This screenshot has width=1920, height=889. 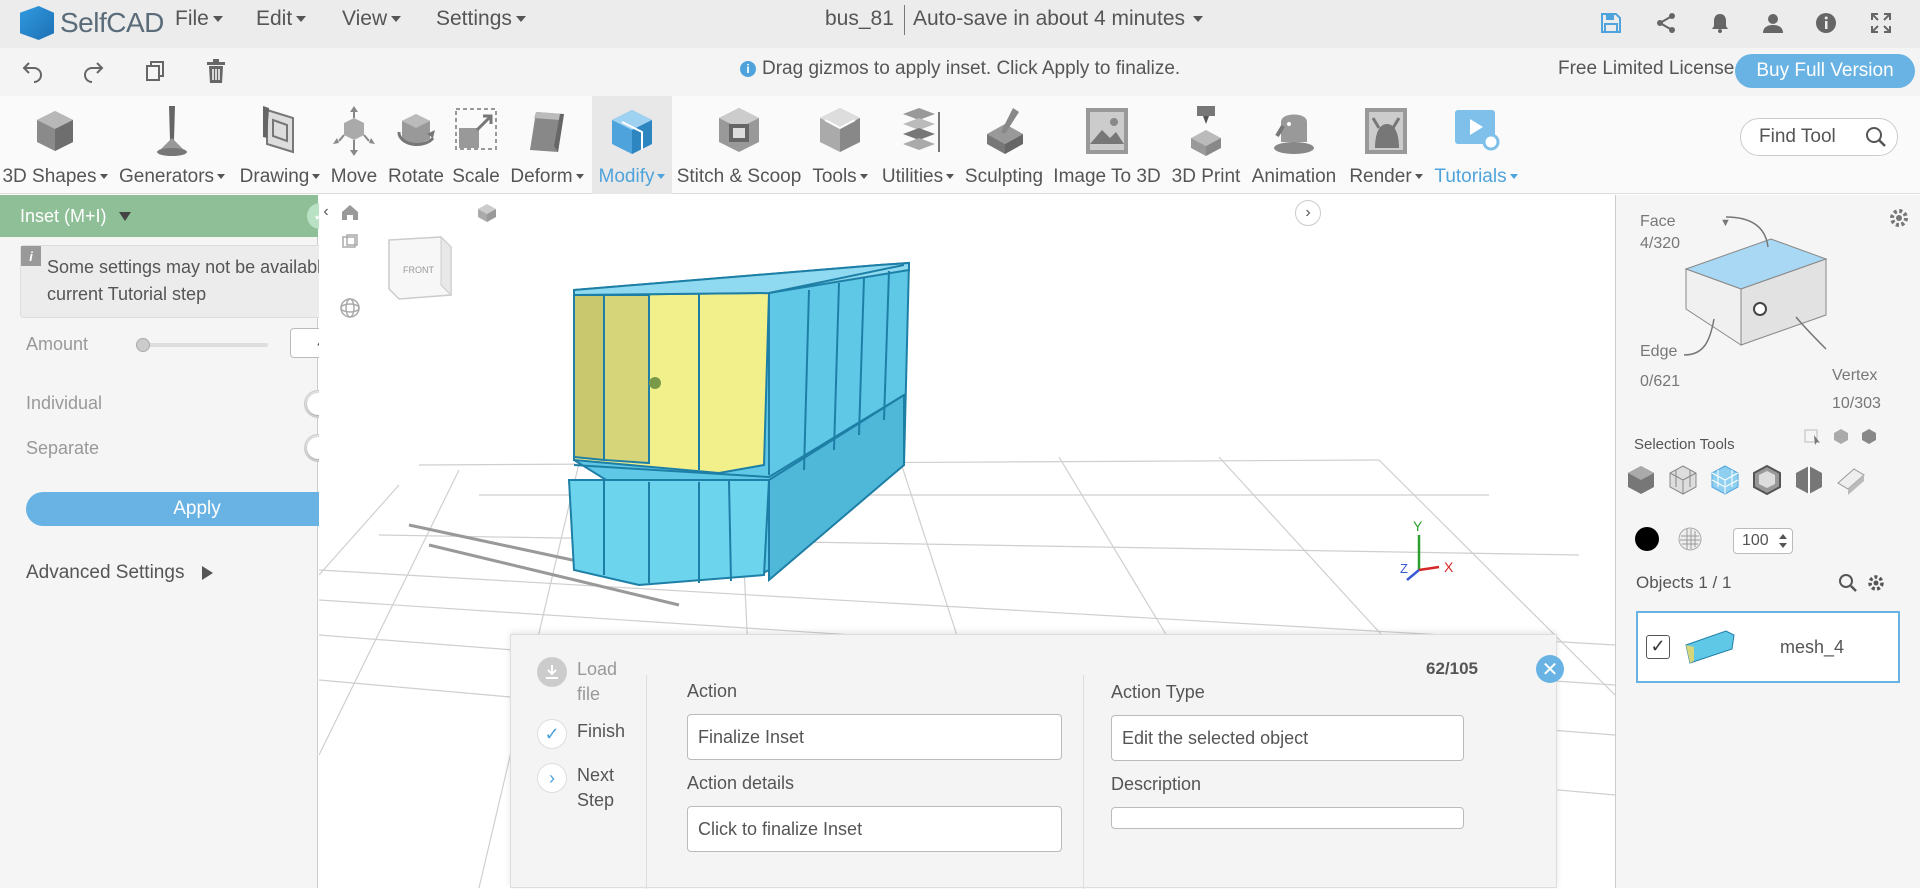 What do you see at coordinates (575, 788) in the screenshot?
I see `step-next: › Next Step` at bounding box center [575, 788].